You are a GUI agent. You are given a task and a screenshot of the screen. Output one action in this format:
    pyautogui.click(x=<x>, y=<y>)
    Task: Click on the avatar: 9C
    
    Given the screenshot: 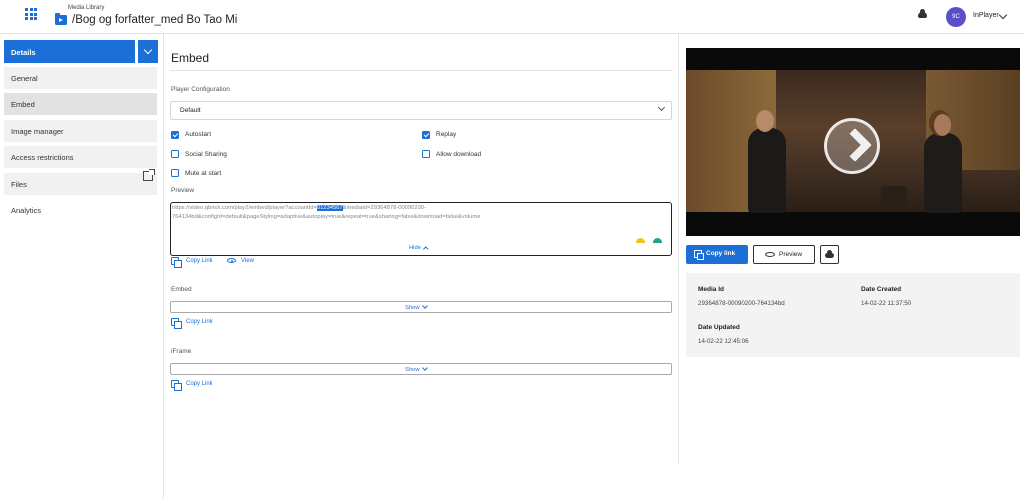 What is the action you would take?
    pyautogui.click(x=956, y=17)
    